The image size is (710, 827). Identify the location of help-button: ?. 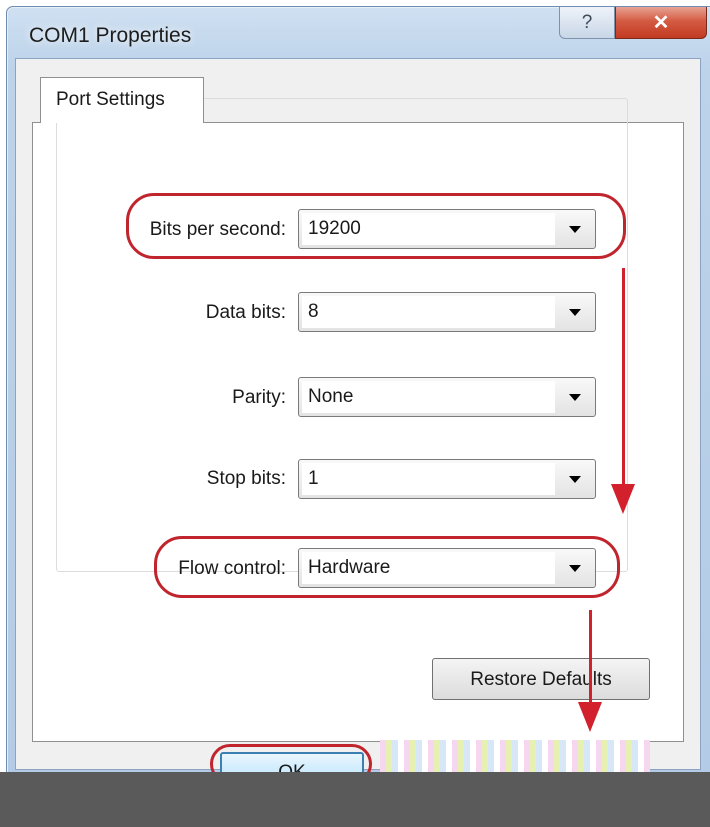
(587, 23).